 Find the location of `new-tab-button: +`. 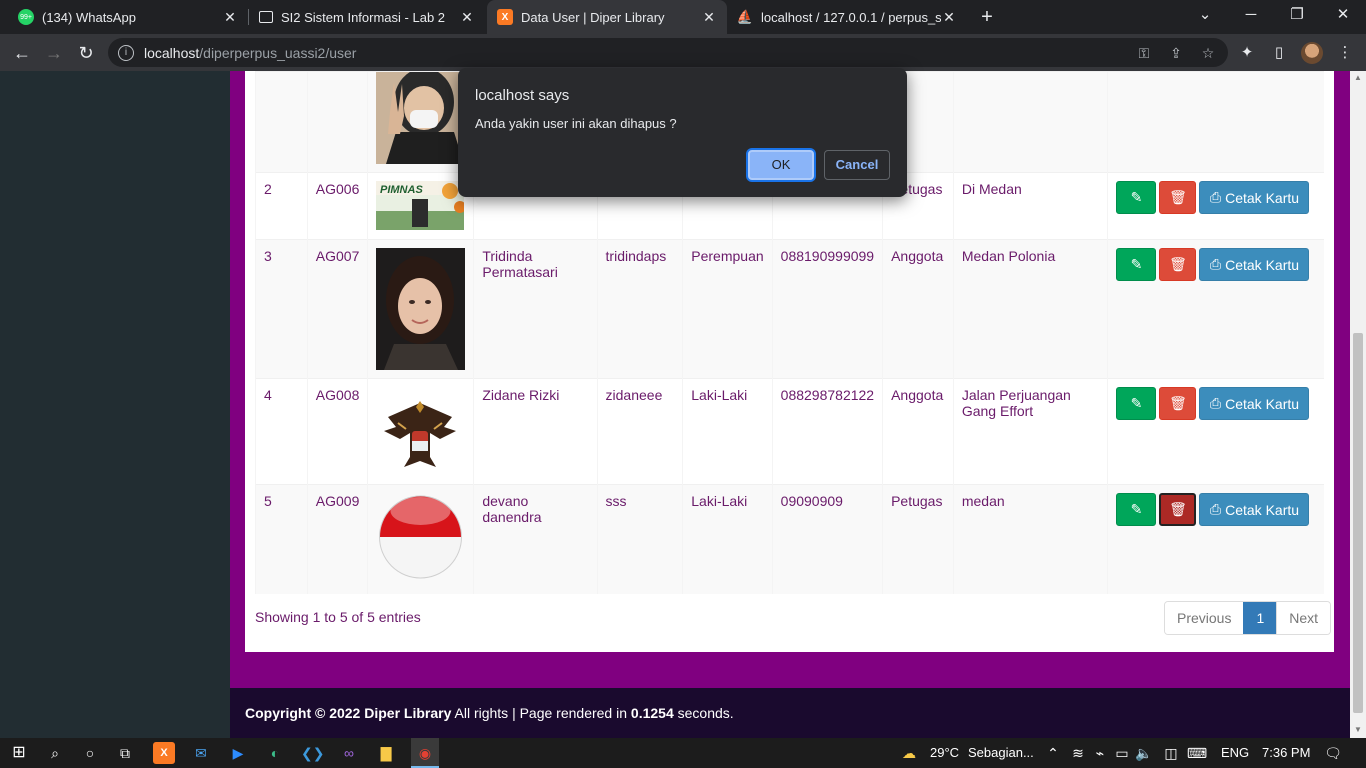

new-tab-button: + is located at coordinates (987, 17).